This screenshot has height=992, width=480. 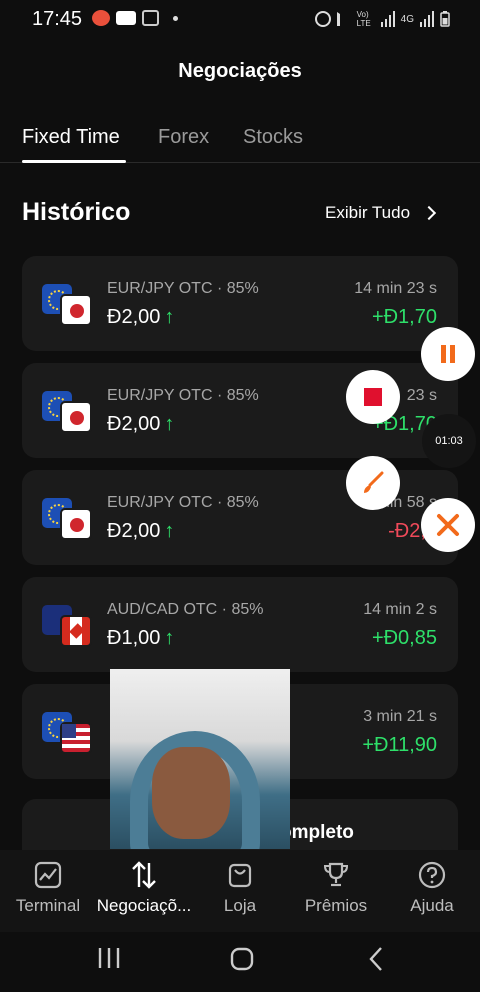 I want to click on home-icon, so click(x=242, y=959).